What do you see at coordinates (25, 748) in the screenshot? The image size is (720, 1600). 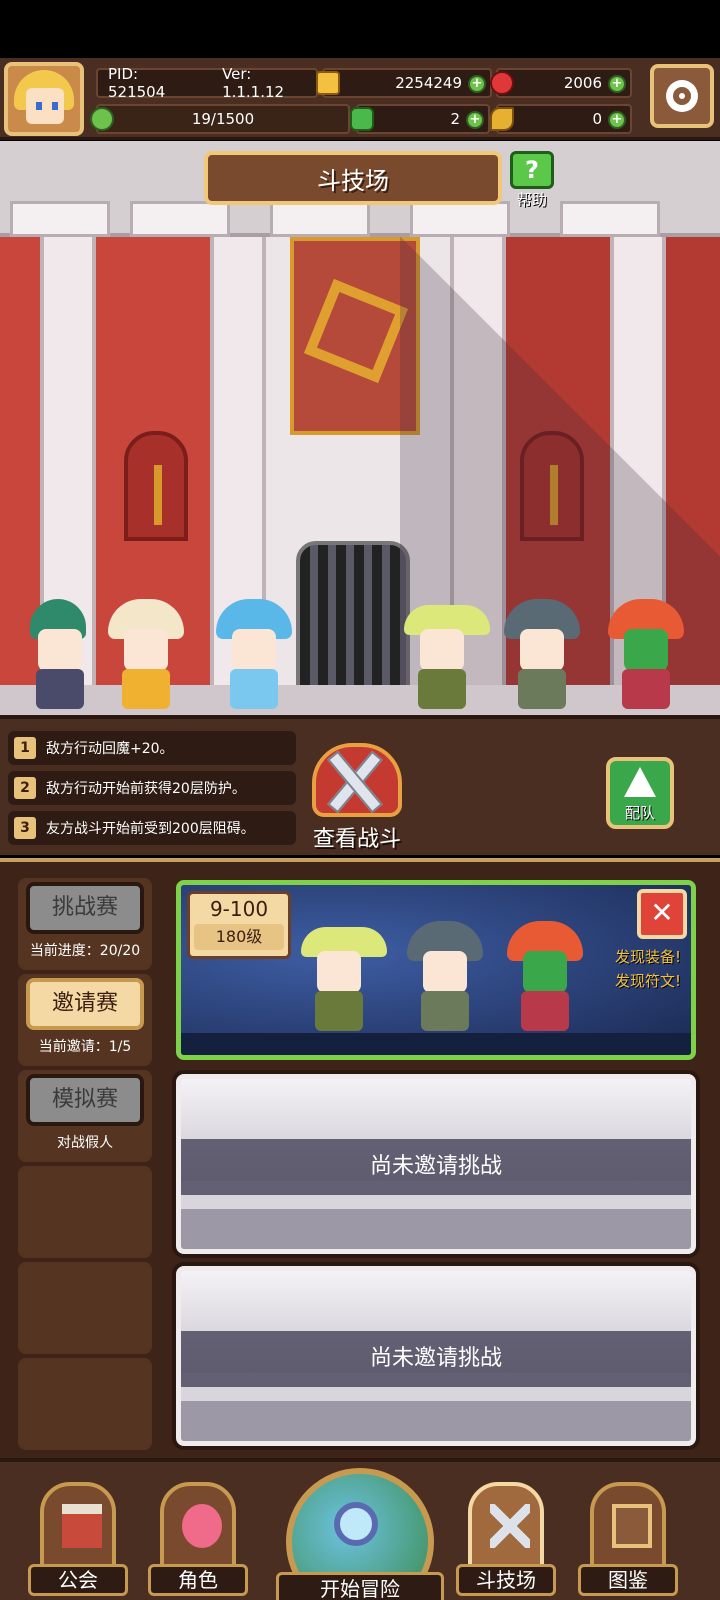 I see `modifier-number: 1` at bounding box center [25, 748].